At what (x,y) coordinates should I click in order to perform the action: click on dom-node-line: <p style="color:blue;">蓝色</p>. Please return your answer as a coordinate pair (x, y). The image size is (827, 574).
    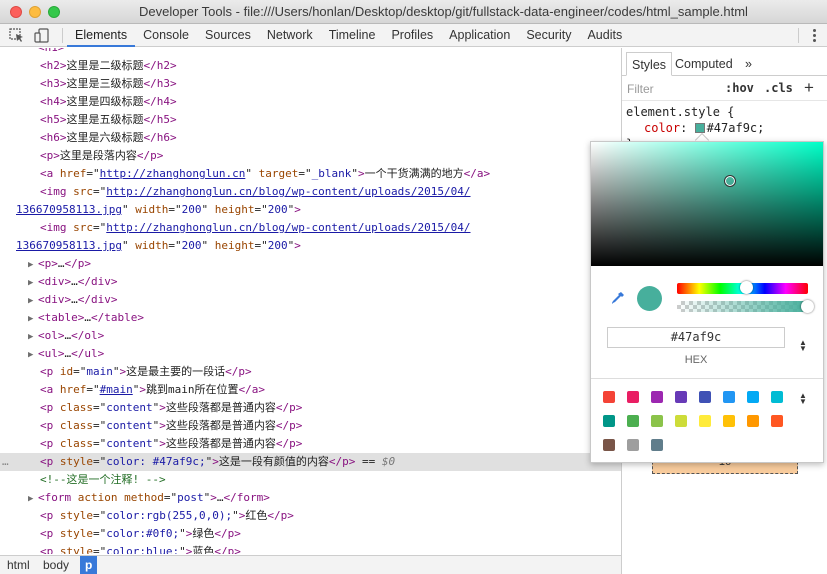
    Looking at the image, I should click on (310, 548).